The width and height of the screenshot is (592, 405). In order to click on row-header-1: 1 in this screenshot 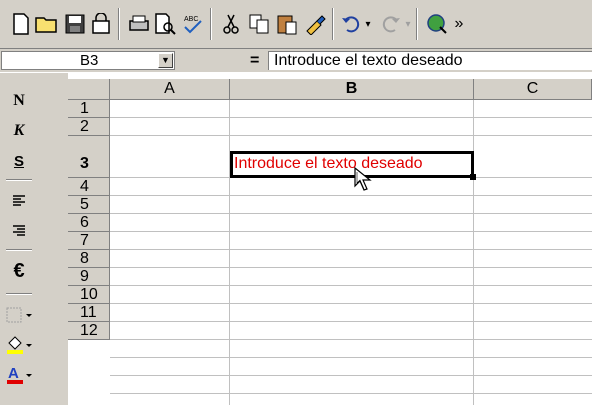, I will do `click(89, 109)`.